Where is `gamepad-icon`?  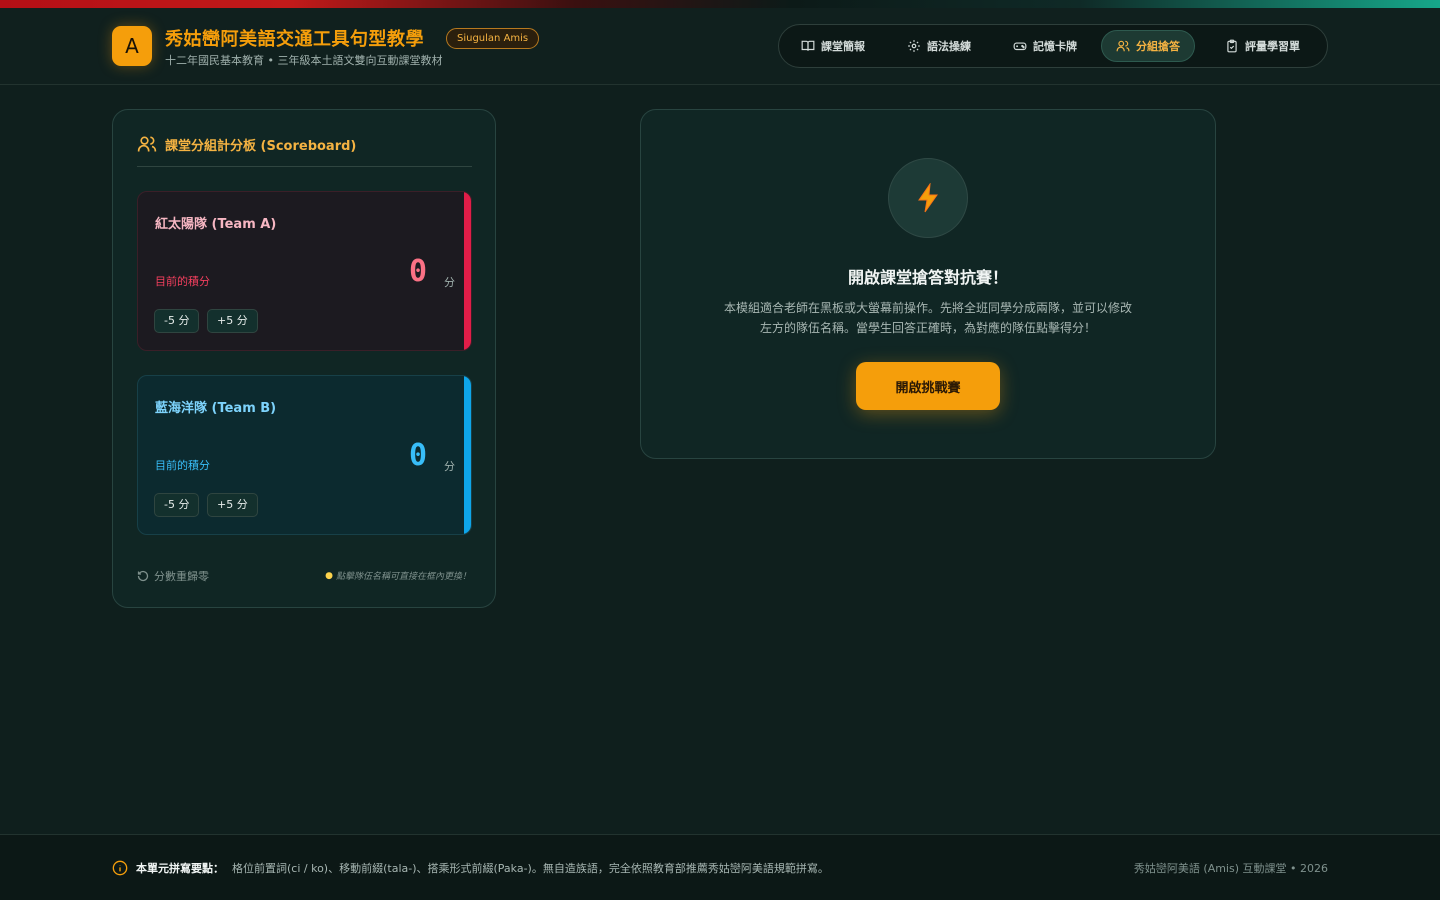
gamepad-icon is located at coordinates (1020, 46).